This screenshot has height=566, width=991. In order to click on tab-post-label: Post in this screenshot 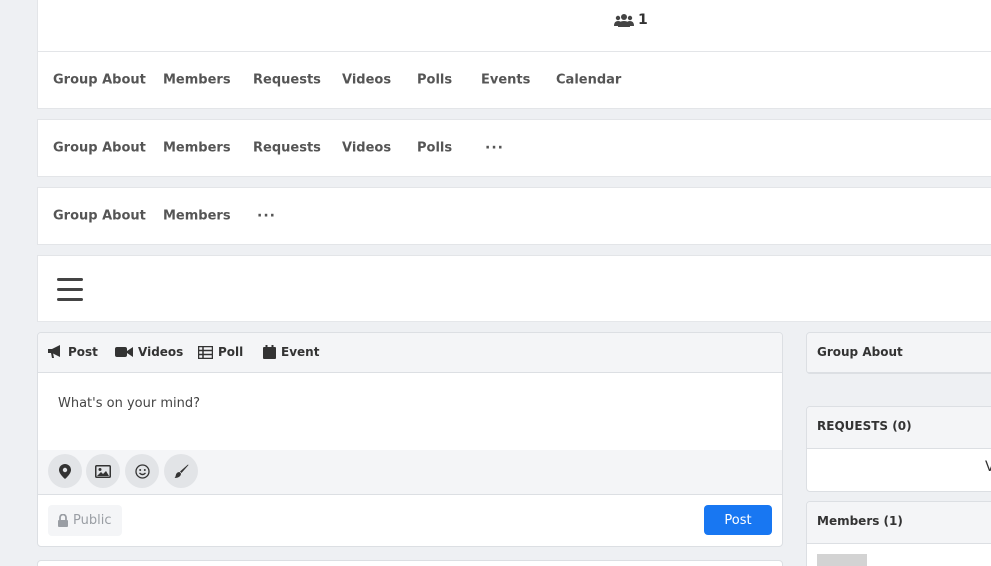, I will do `click(83, 352)`.